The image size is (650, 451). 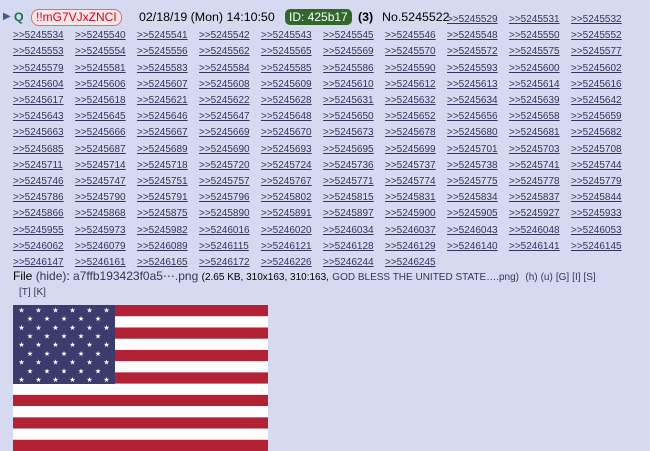 What do you see at coordinates (162, 166) in the screenshot?
I see `reply-link: >>5245718` at bounding box center [162, 166].